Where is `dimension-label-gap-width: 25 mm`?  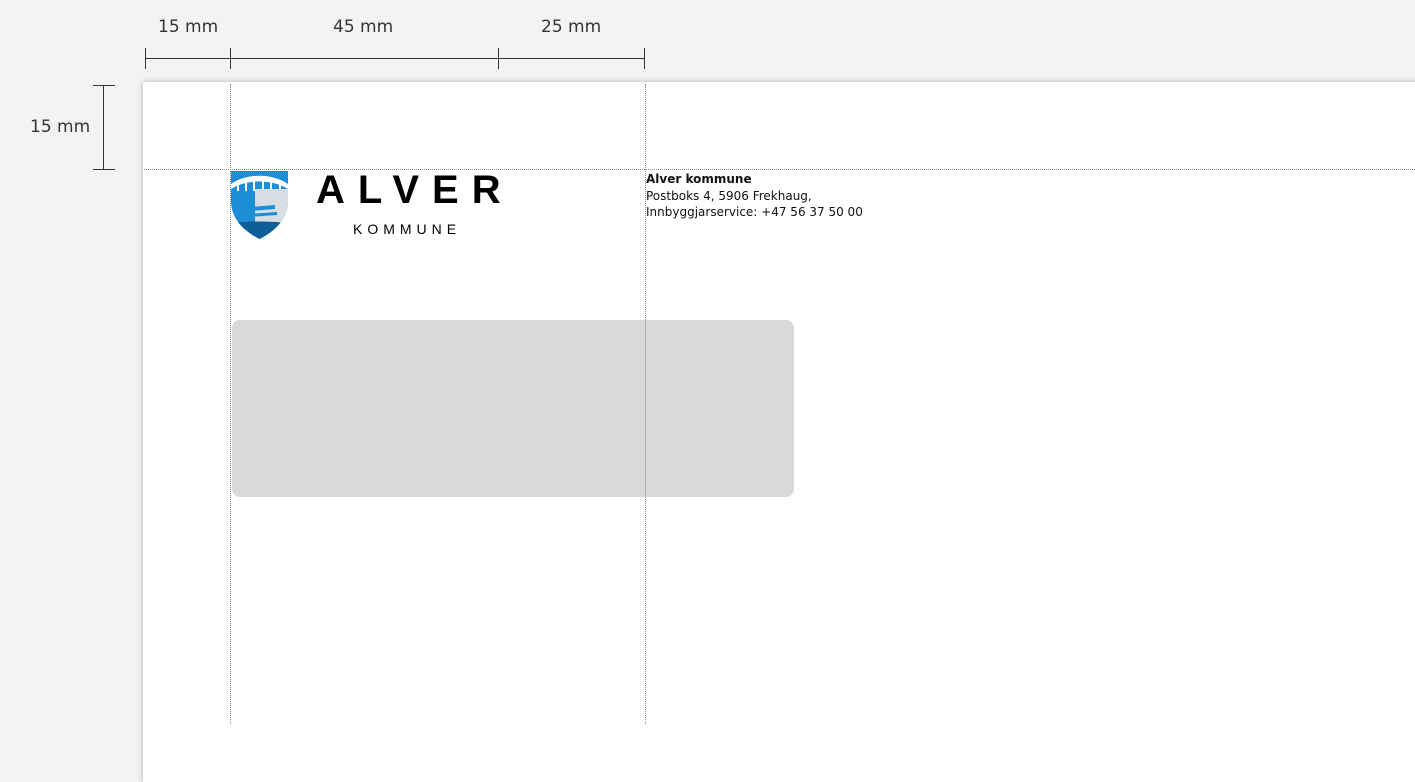
dimension-label-gap-width: 25 mm is located at coordinates (571, 27).